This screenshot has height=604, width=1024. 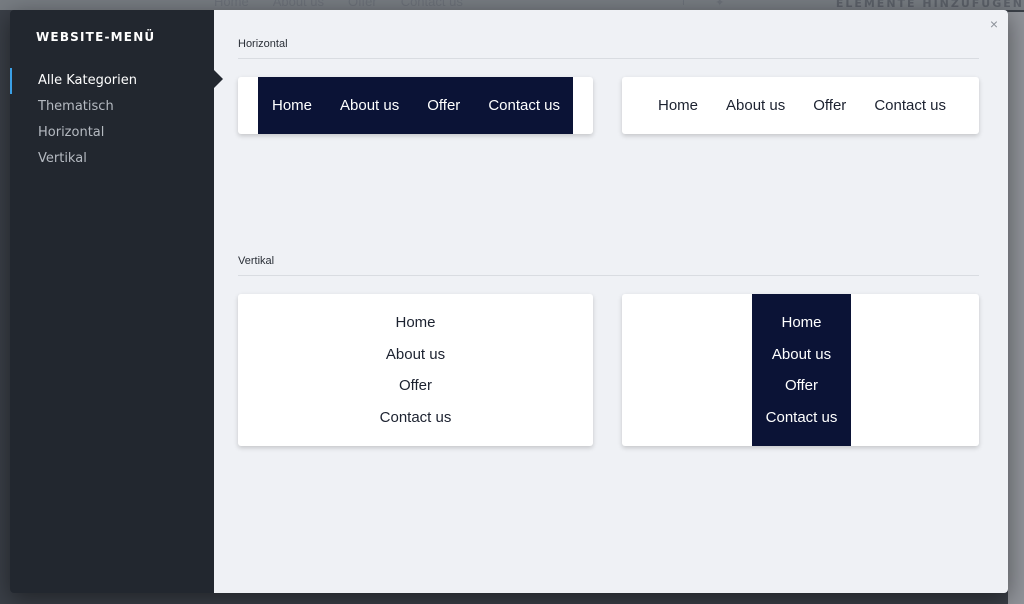 What do you see at coordinates (218, 79) in the screenshot?
I see `active-pointer-icon` at bounding box center [218, 79].